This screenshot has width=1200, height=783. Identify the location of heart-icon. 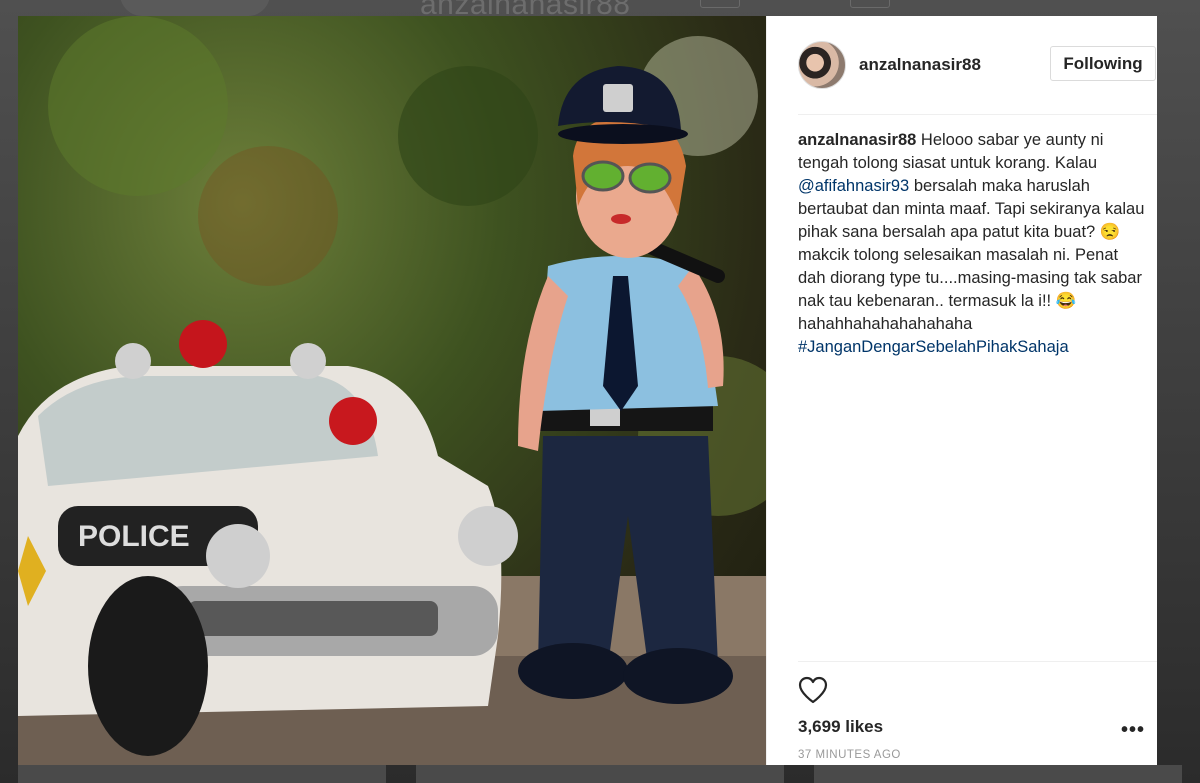
(813, 690).